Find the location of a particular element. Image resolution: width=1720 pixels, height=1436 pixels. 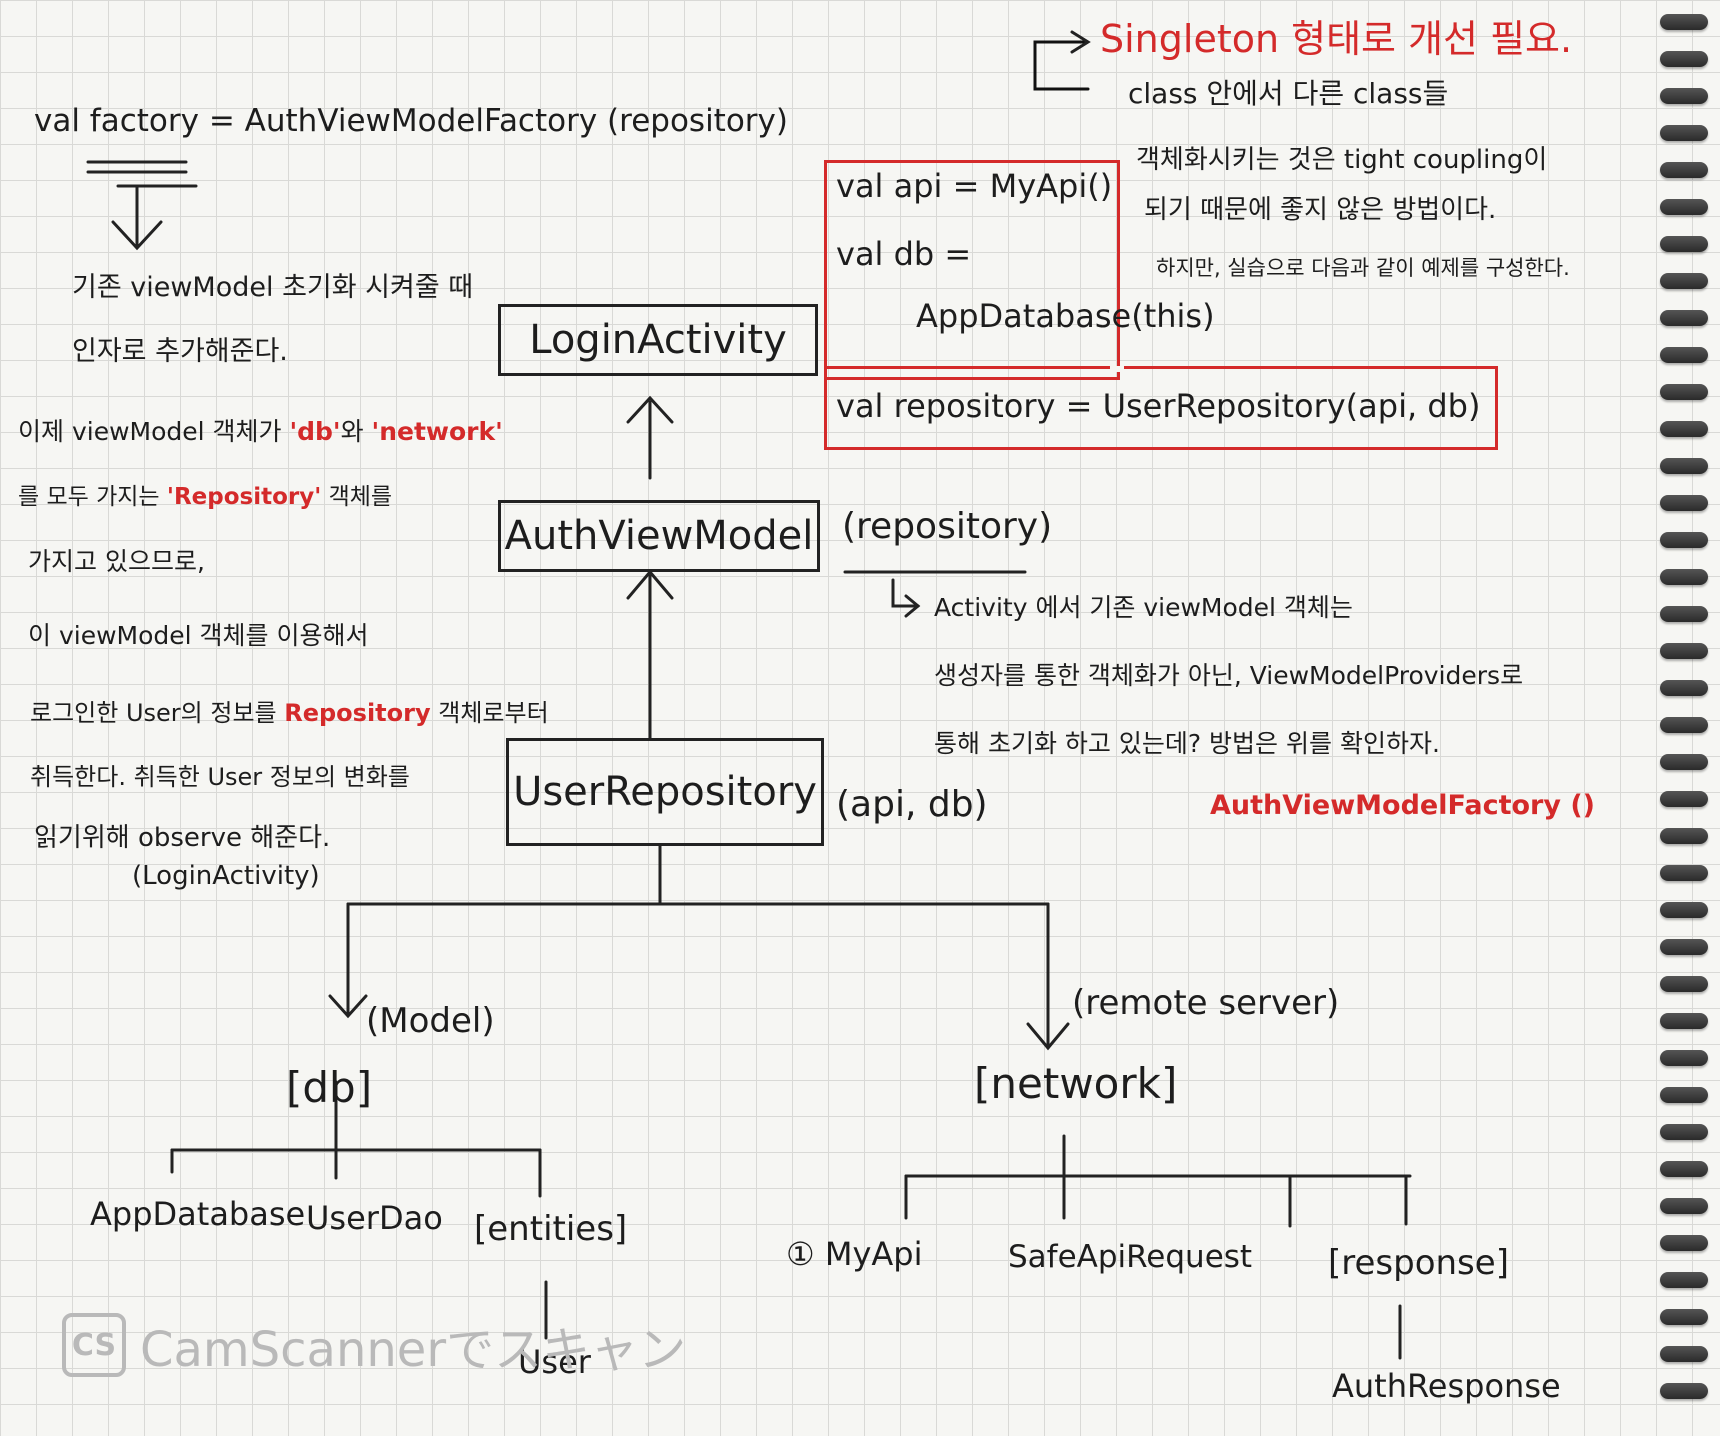

auth-view-model-param: (repository) is located at coordinates (947, 526).